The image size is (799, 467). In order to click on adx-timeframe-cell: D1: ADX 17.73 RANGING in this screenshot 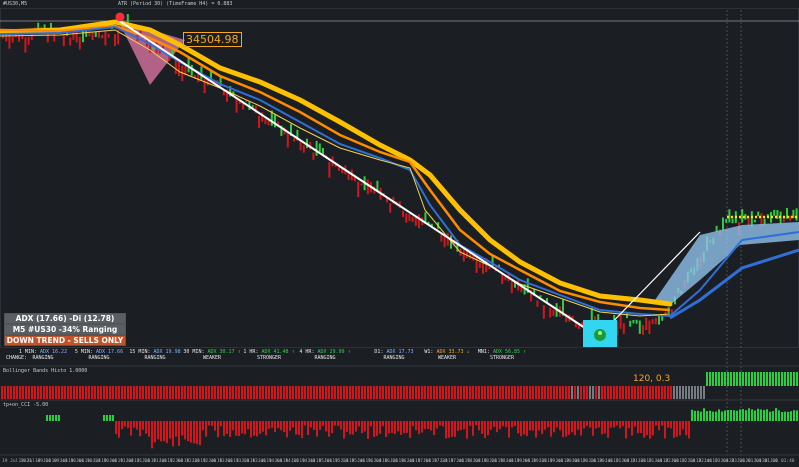, I will do `click(394, 355)`.